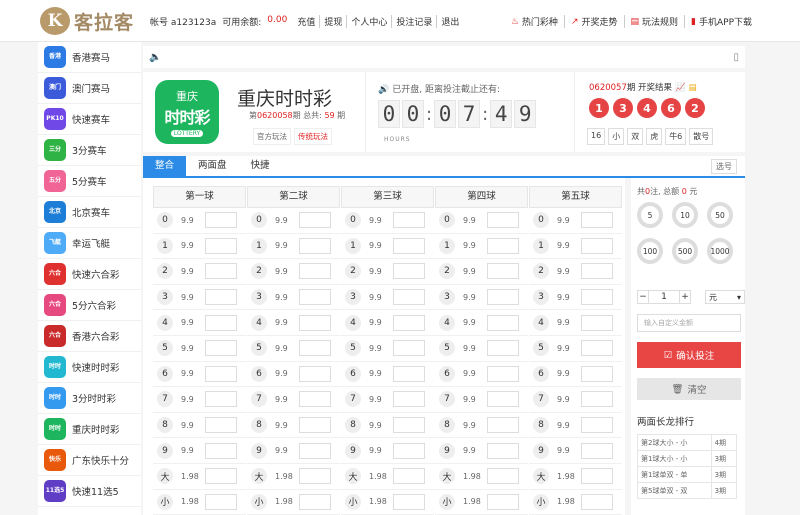 The image size is (800, 515). Describe the element at coordinates (680, 88) in the screenshot. I see `chart-icon: 📈` at that location.